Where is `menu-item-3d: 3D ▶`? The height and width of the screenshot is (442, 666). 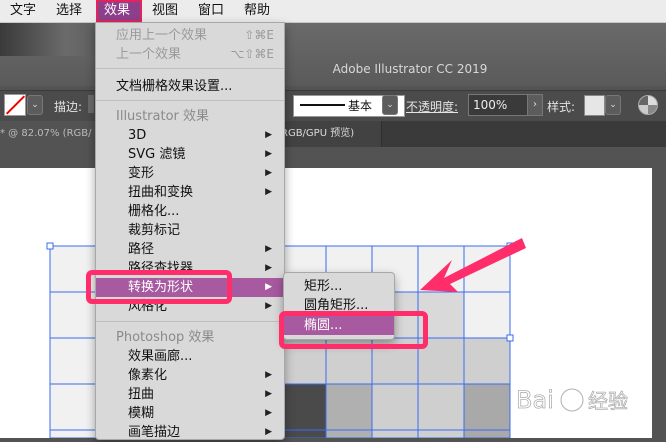 menu-item-3d: 3D ▶ is located at coordinates (190, 135).